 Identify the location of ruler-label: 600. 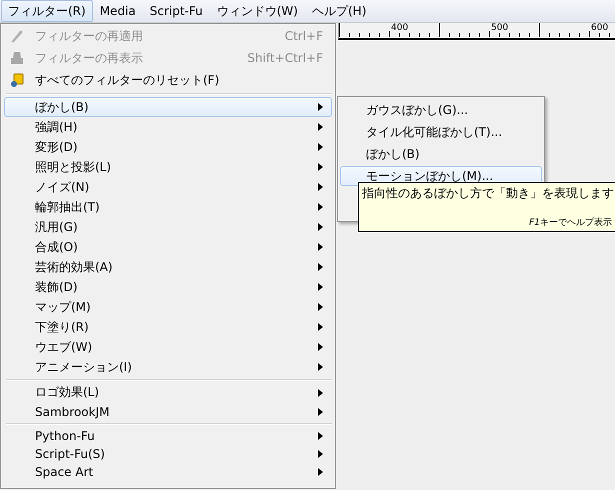
(599, 28).